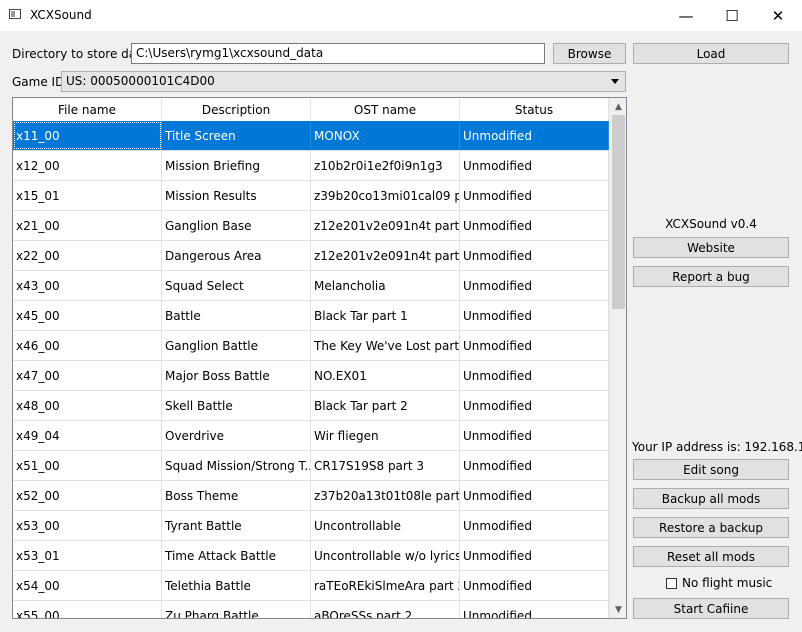  What do you see at coordinates (618, 212) in the screenshot?
I see `scrollbar-thumb` at bounding box center [618, 212].